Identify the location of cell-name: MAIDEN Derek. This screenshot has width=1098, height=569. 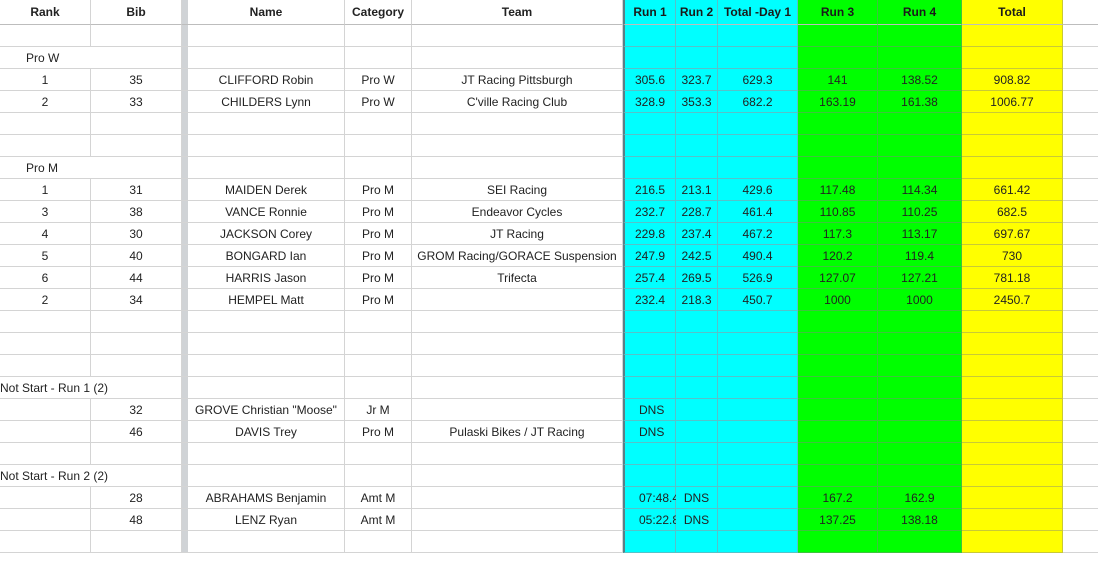
(266, 190).